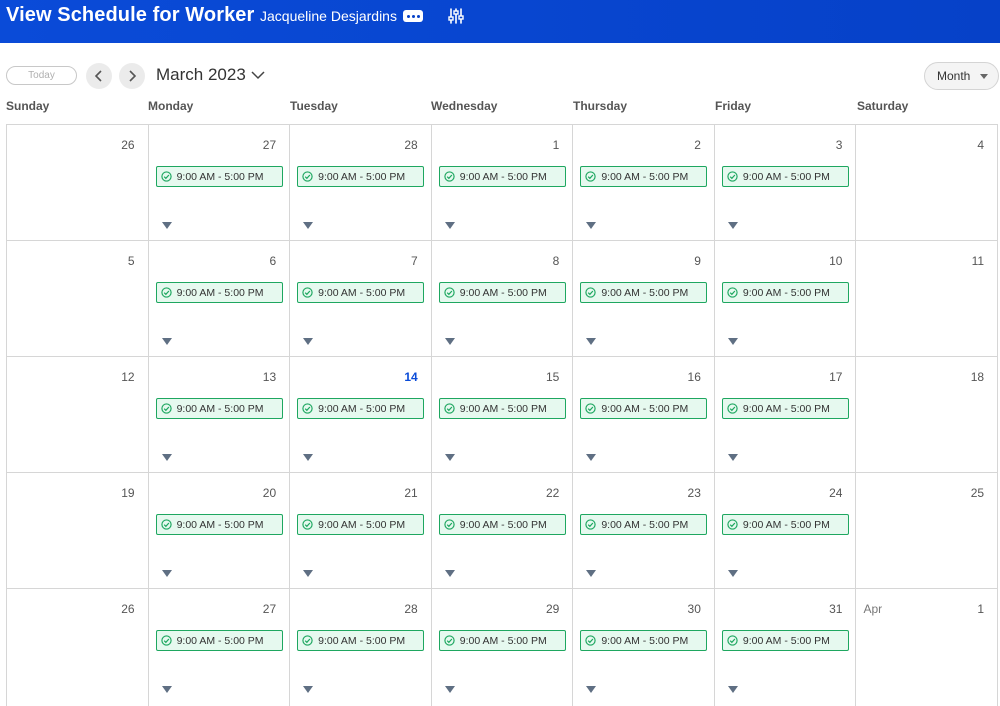 This screenshot has height=706, width=1000. What do you see at coordinates (977, 377) in the screenshot?
I see `date-number: 18` at bounding box center [977, 377].